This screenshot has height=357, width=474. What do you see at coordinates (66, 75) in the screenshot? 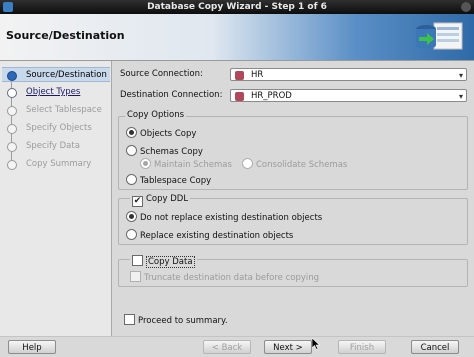
I see `step-label: Source/Destination` at bounding box center [66, 75].